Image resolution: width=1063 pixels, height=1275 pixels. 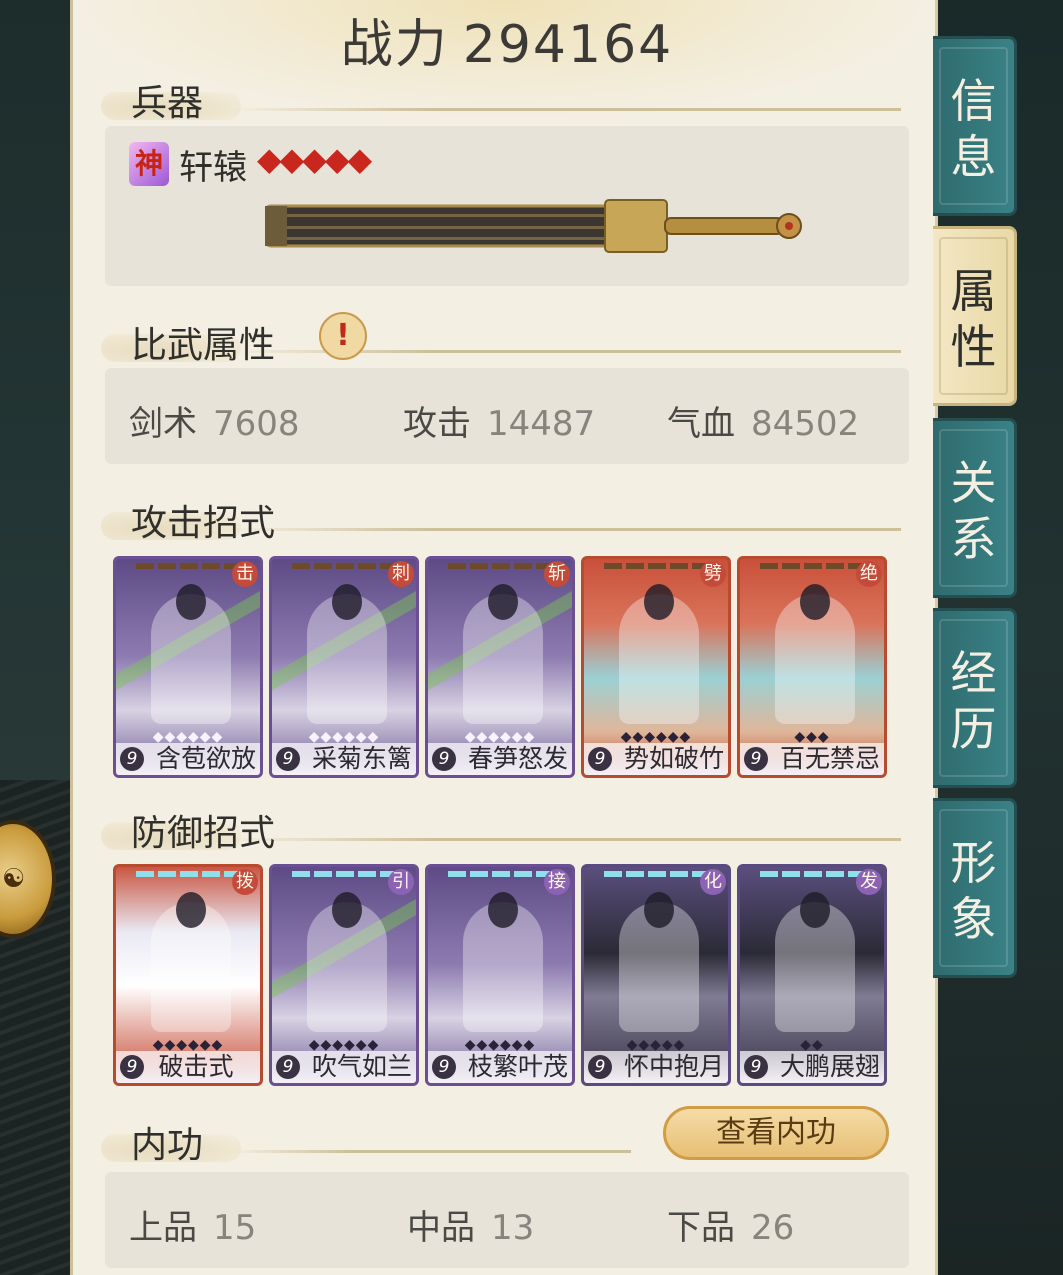 I want to click on move-type-tag: 接, so click(x=557, y=882).